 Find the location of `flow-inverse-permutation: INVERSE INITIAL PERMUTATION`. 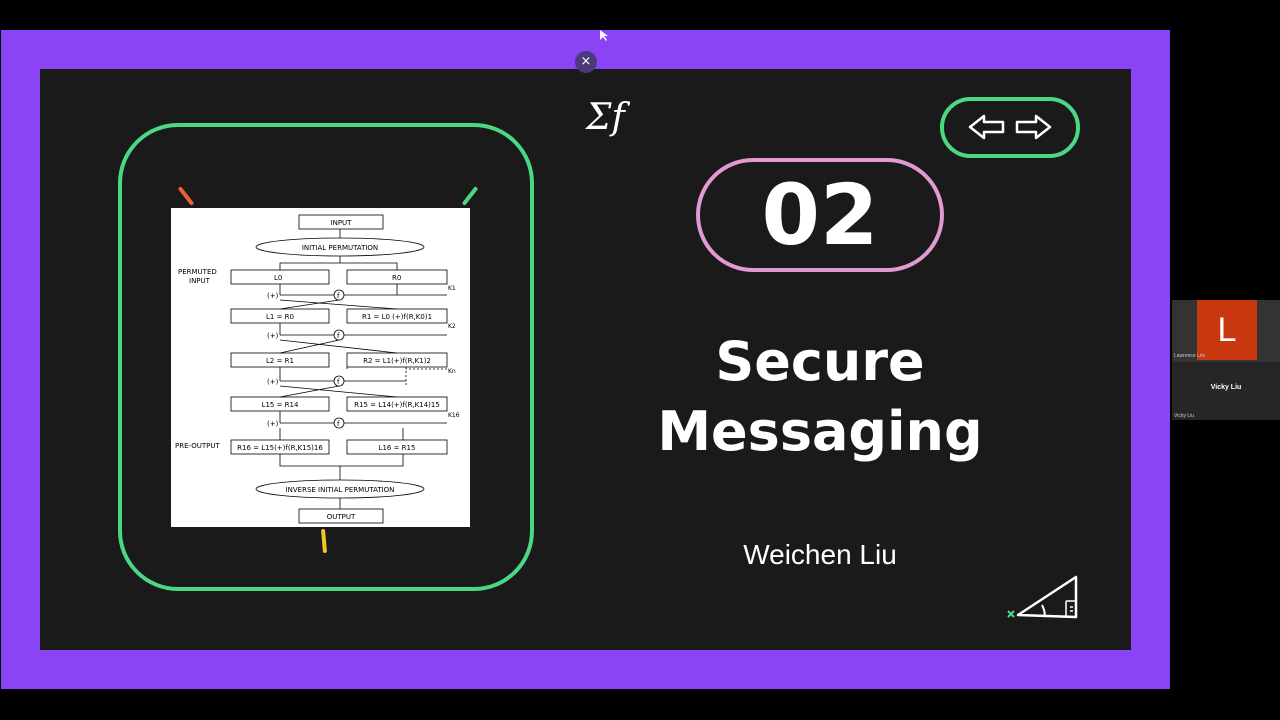

flow-inverse-permutation: INVERSE INITIAL PERMUTATION is located at coordinates (340, 490).